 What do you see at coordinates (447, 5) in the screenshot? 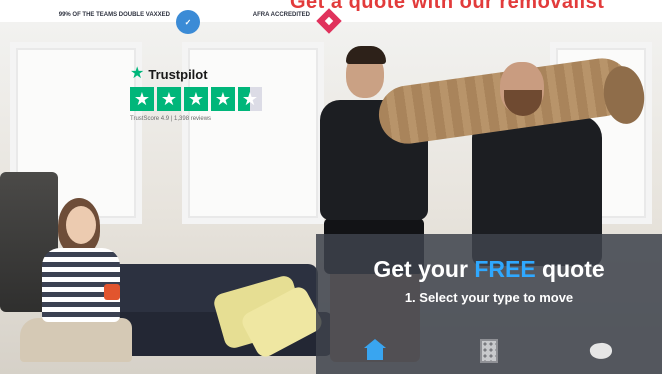
I see `cropped-heading: Get a quote with our removalist` at bounding box center [447, 5].